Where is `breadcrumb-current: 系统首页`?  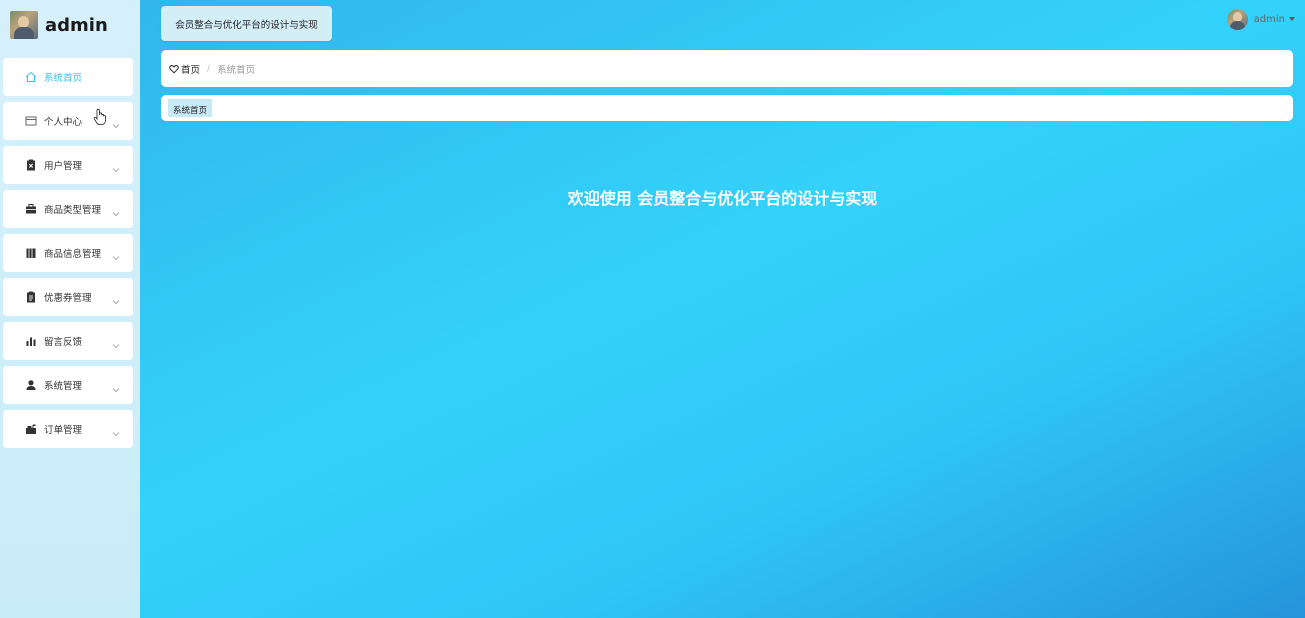 breadcrumb-current: 系统首页 is located at coordinates (236, 70).